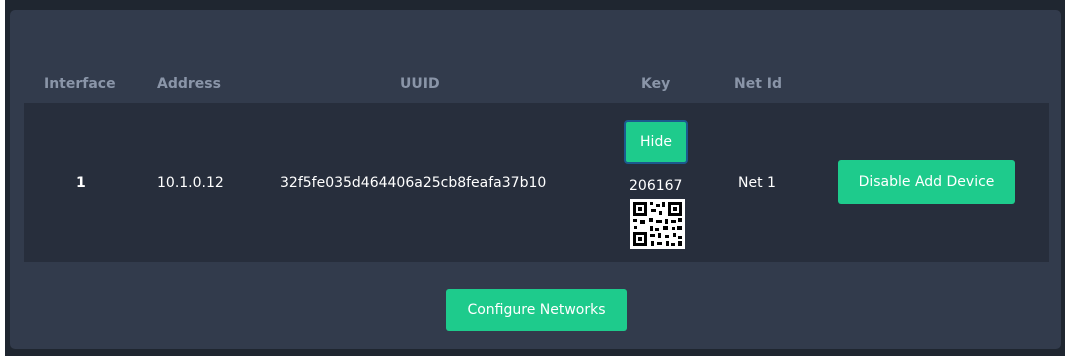  What do you see at coordinates (926, 182) in the screenshot?
I see `disable-add-device-button: Disable Add Device` at bounding box center [926, 182].